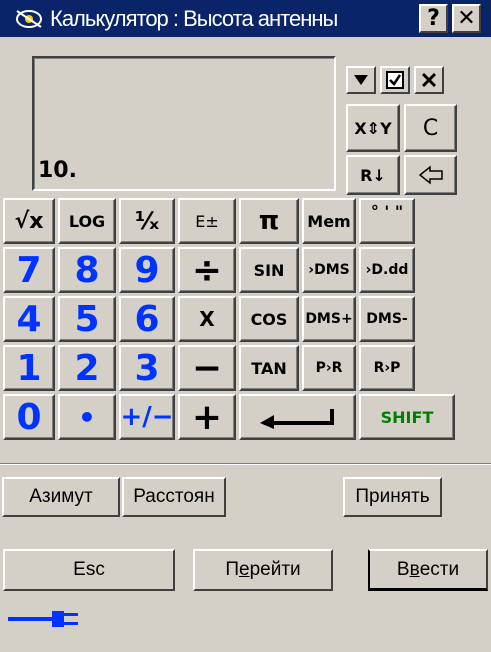 This screenshot has width=491, height=652. What do you see at coordinates (403, 569) in the screenshot?
I see `enter-label-prefix: В` at bounding box center [403, 569].